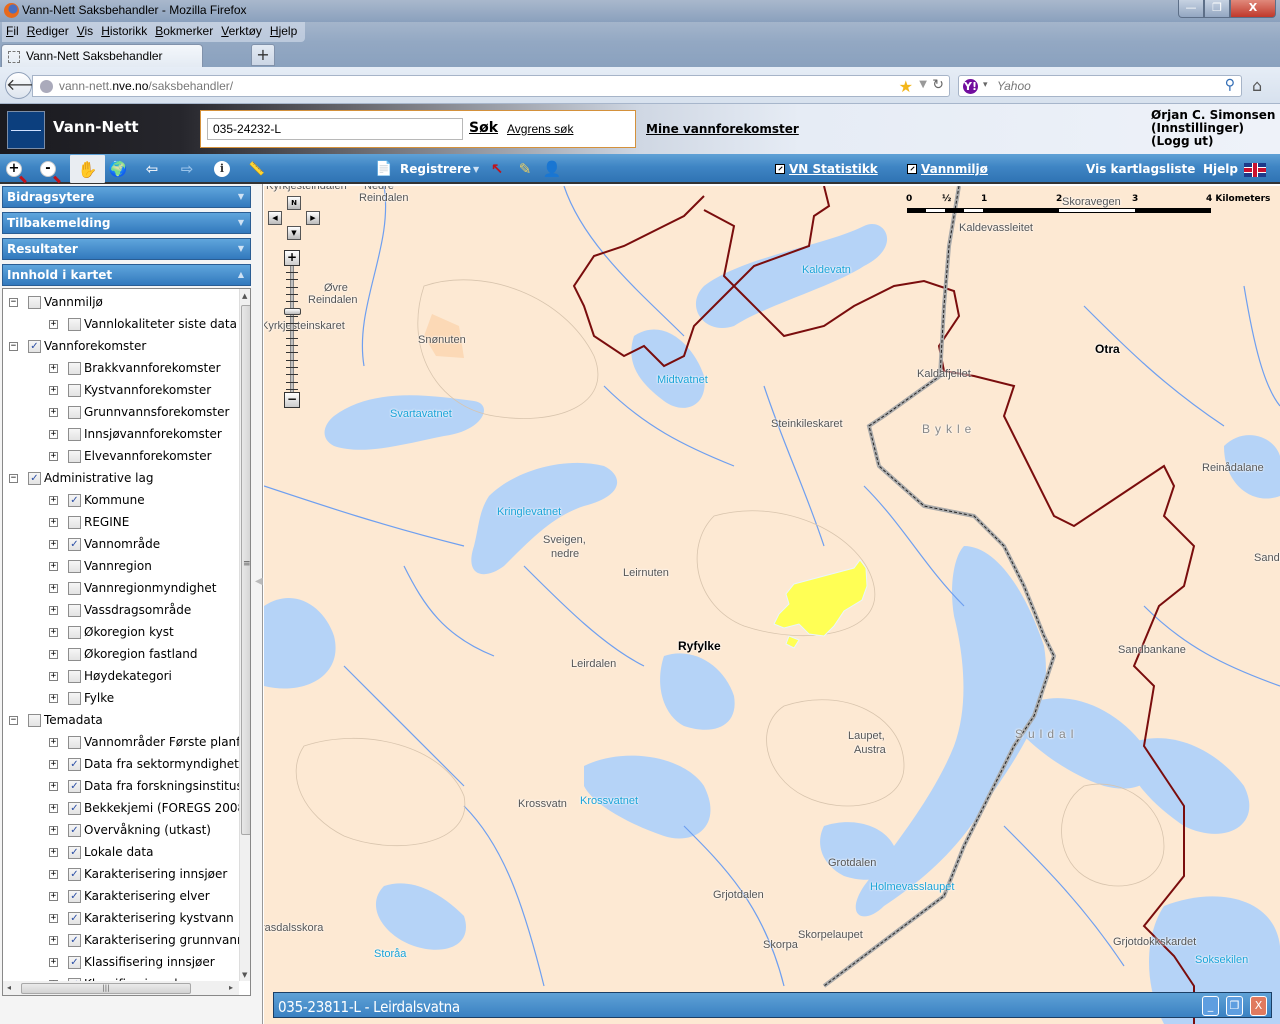 Image resolution: width=1280 pixels, height=1024 pixels. I want to click on tree-item: − ✓ Vannforekomster, so click(77, 346).